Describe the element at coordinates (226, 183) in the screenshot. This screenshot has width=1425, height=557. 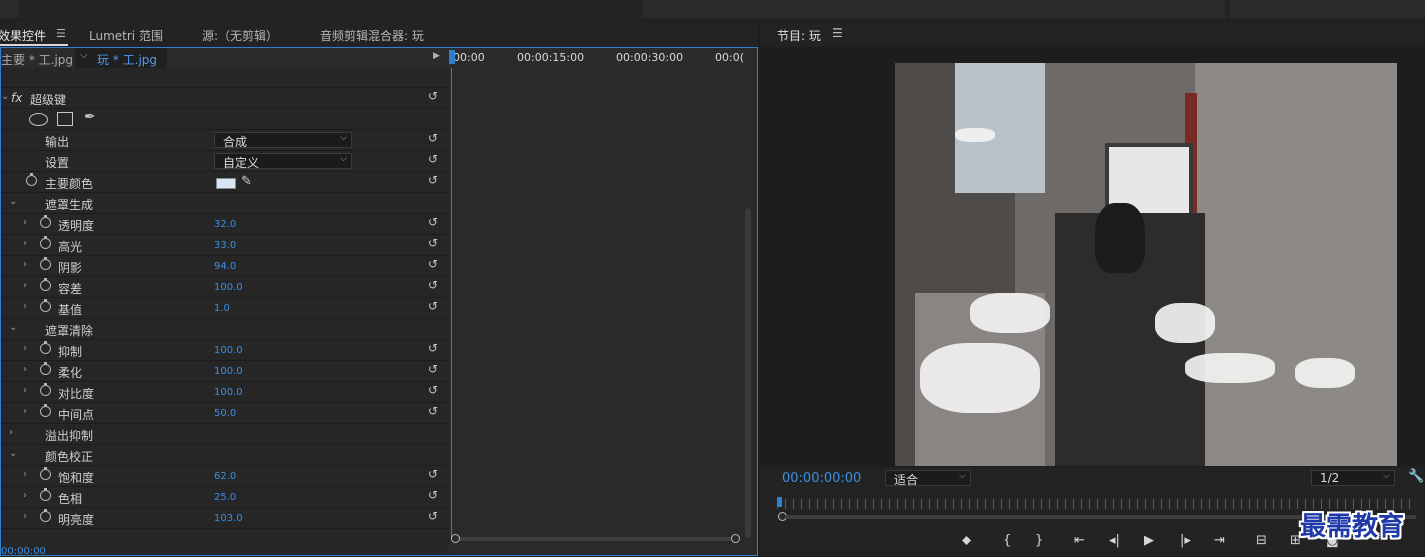
I see `key-color-swatch` at that location.